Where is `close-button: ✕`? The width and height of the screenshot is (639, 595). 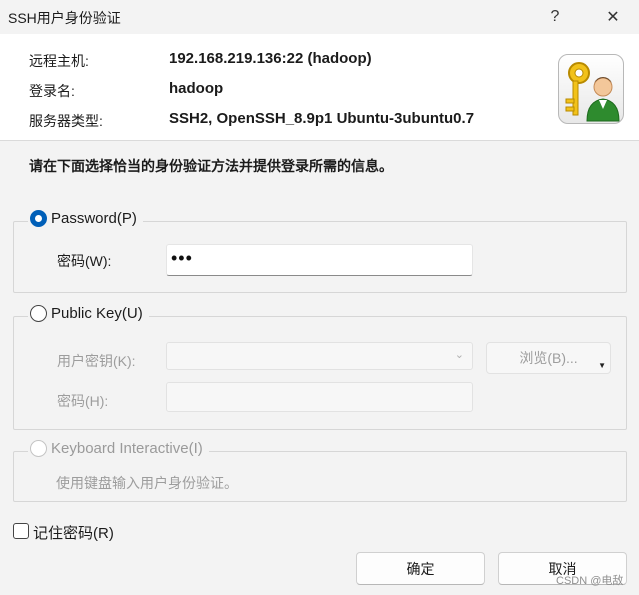
close-button: ✕ is located at coordinates (613, 17).